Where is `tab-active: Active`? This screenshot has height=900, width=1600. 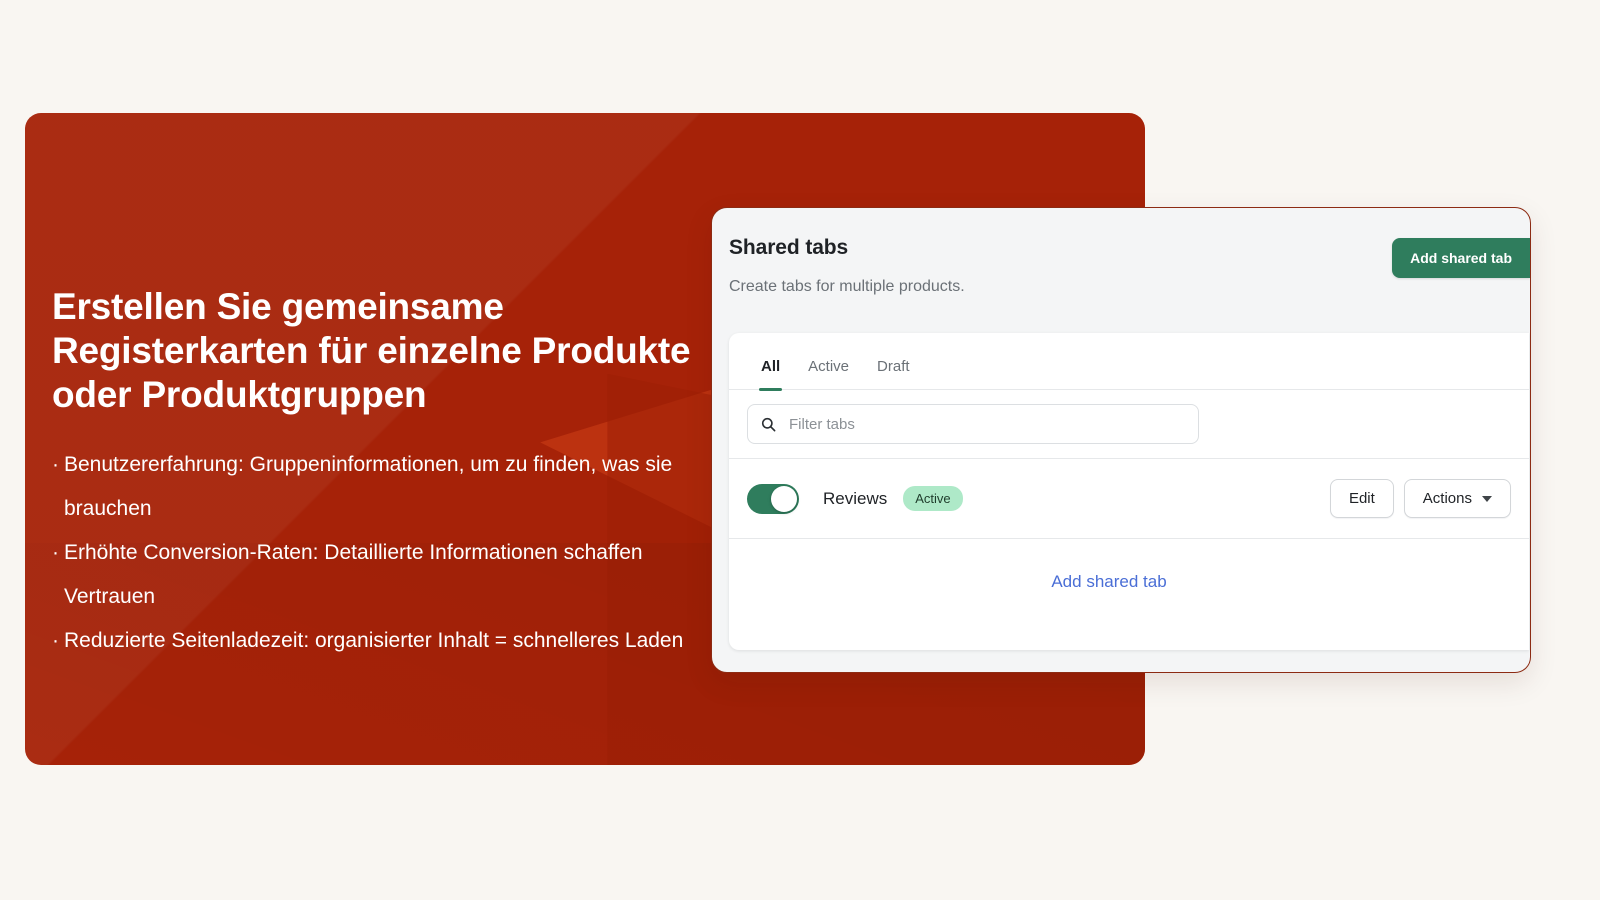 tab-active: Active is located at coordinates (828, 373).